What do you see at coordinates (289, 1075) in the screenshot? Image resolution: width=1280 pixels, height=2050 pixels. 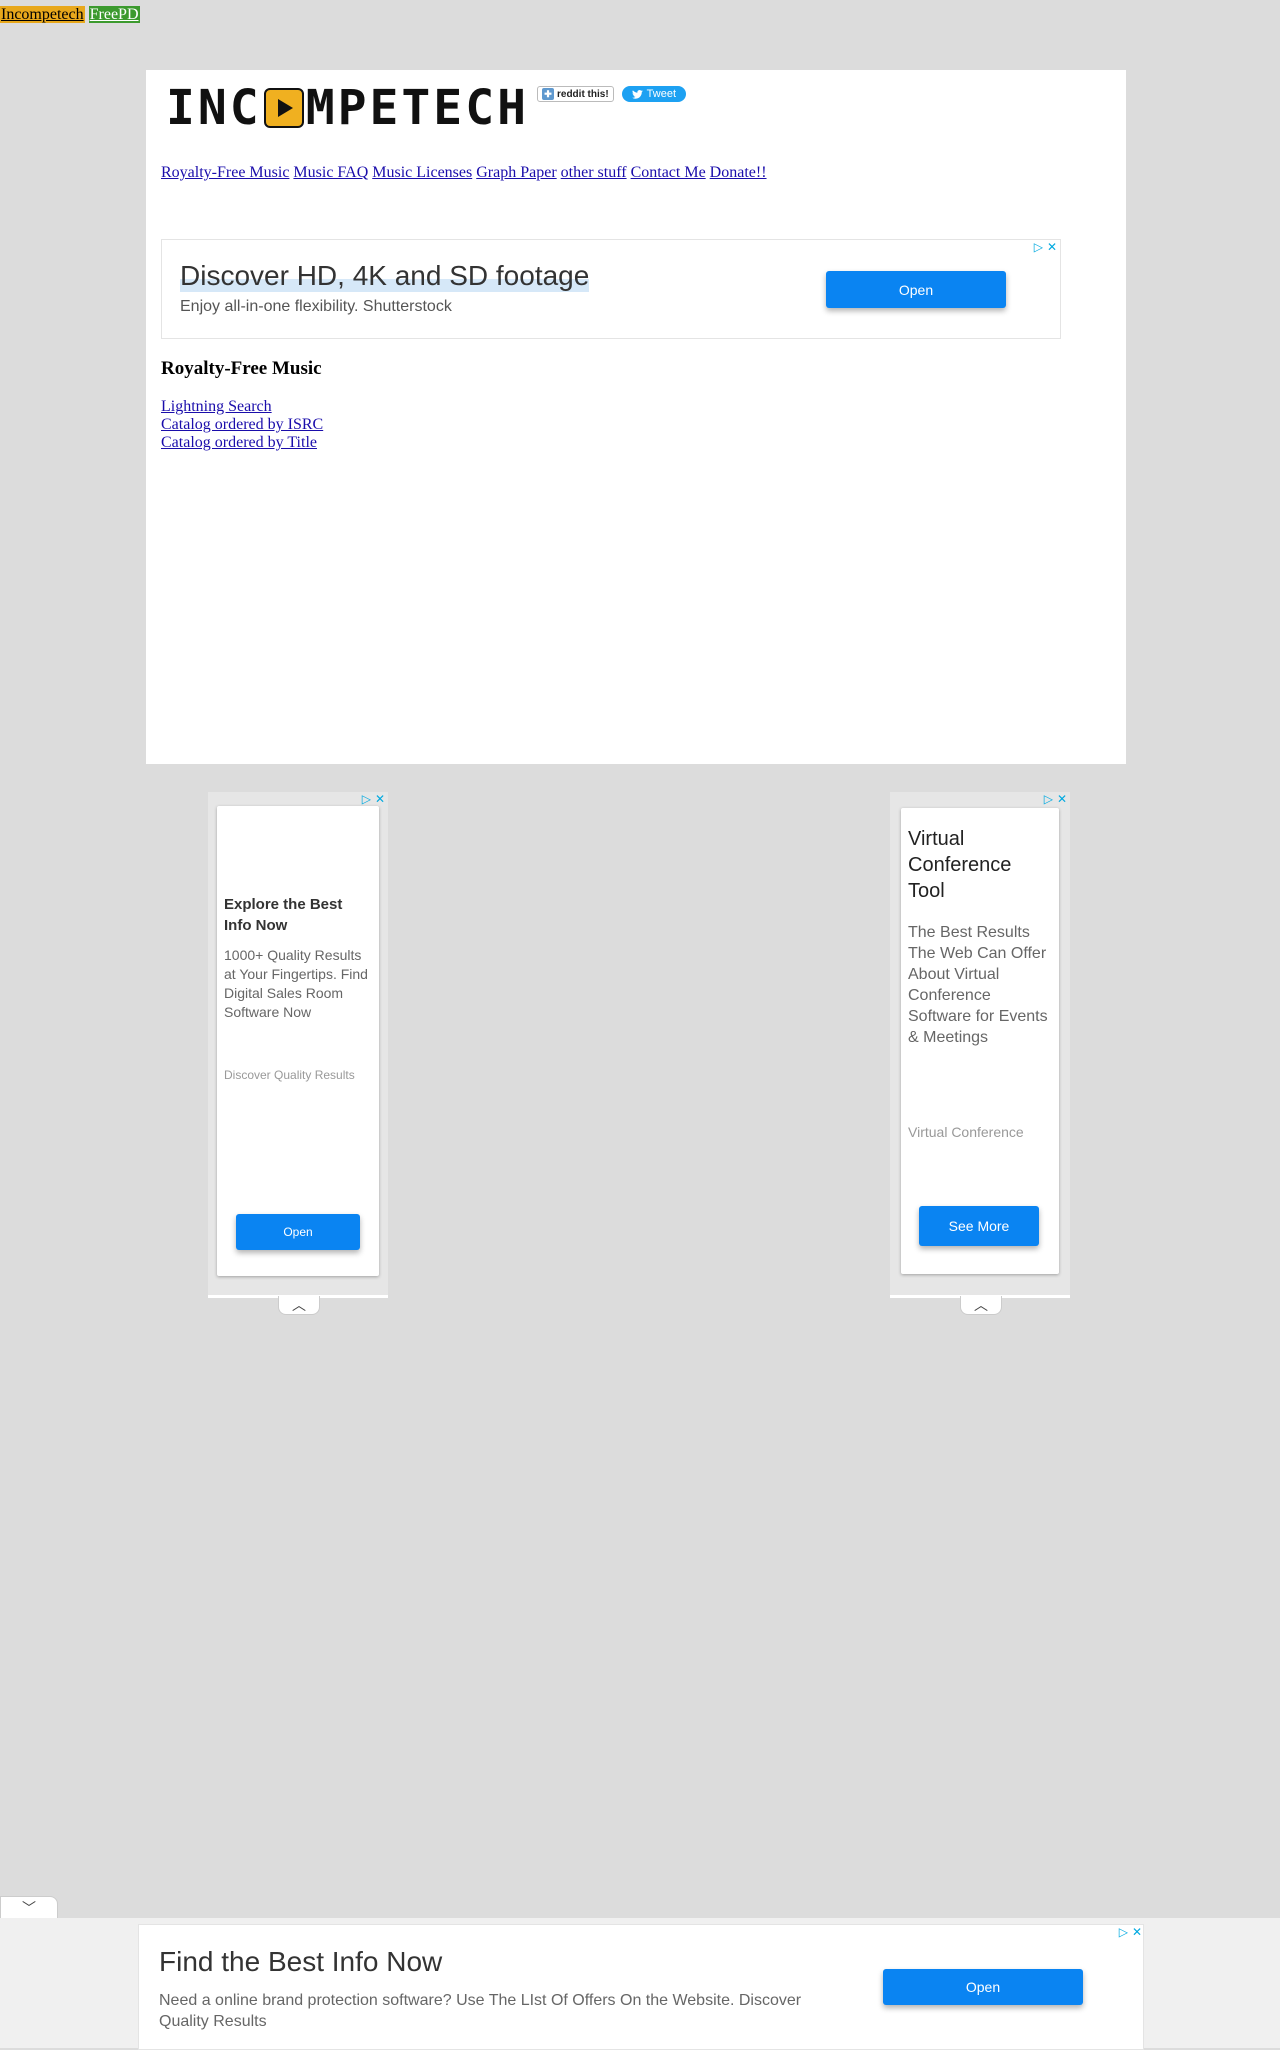 I see `ad-footer: Discover Quality Results` at bounding box center [289, 1075].